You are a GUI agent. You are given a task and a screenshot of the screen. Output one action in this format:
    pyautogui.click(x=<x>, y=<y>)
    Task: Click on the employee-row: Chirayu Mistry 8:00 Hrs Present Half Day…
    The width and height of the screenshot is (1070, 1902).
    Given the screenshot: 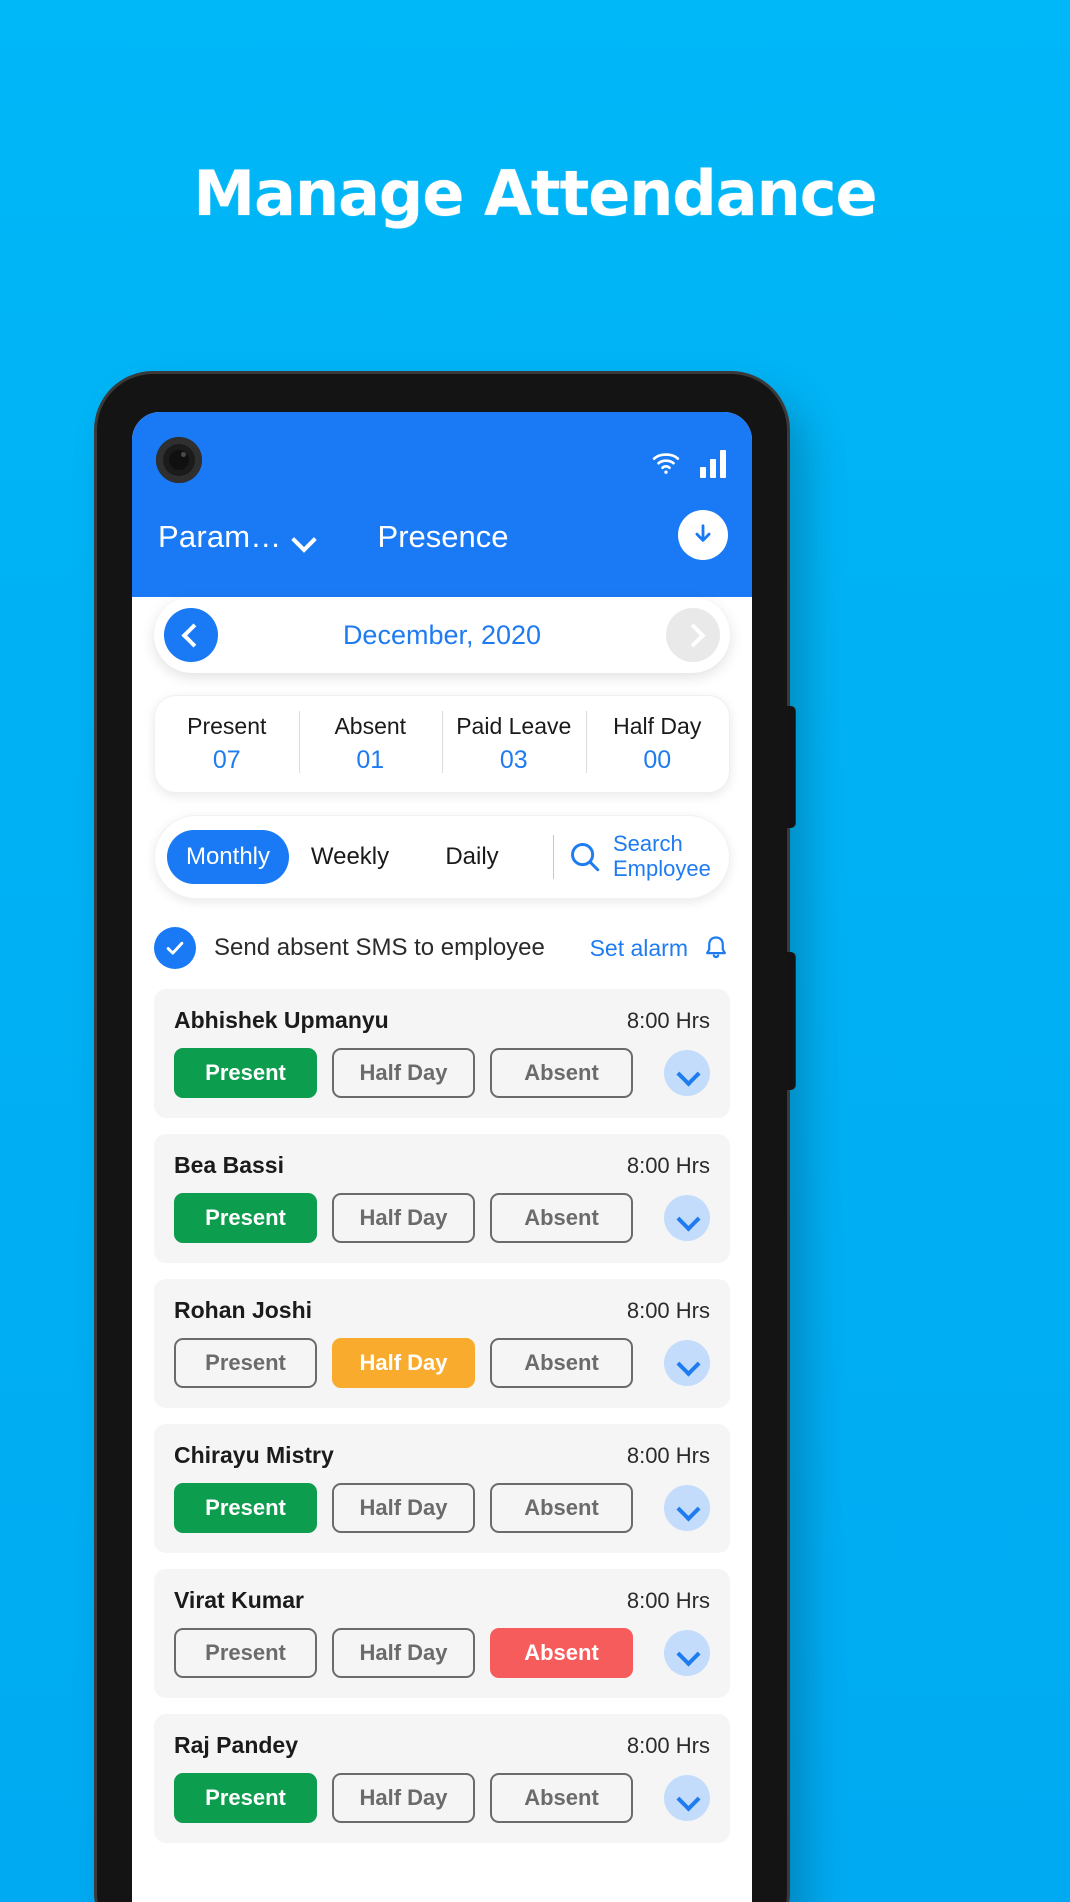 What is the action you would take?
    pyautogui.click(x=442, y=1488)
    